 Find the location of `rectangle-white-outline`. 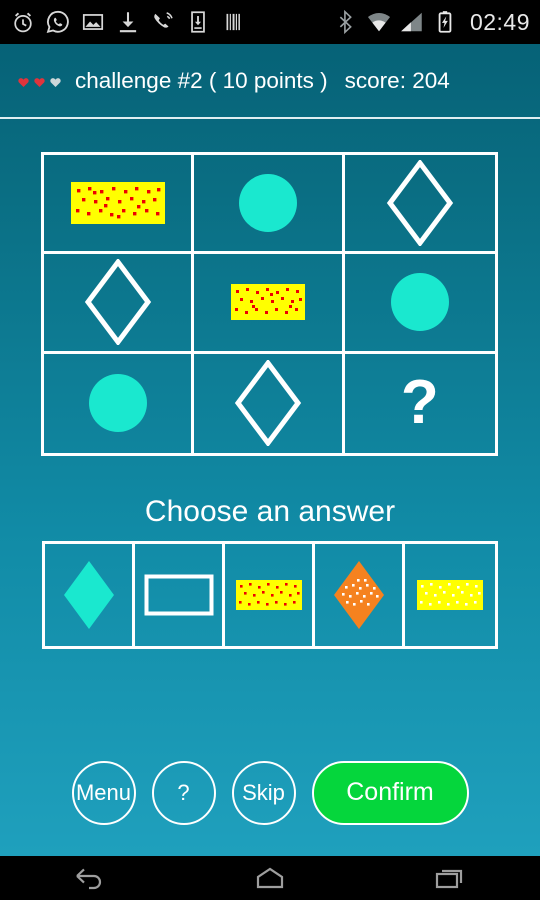

rectangle-white-outline is located at coordinates (178, 595).